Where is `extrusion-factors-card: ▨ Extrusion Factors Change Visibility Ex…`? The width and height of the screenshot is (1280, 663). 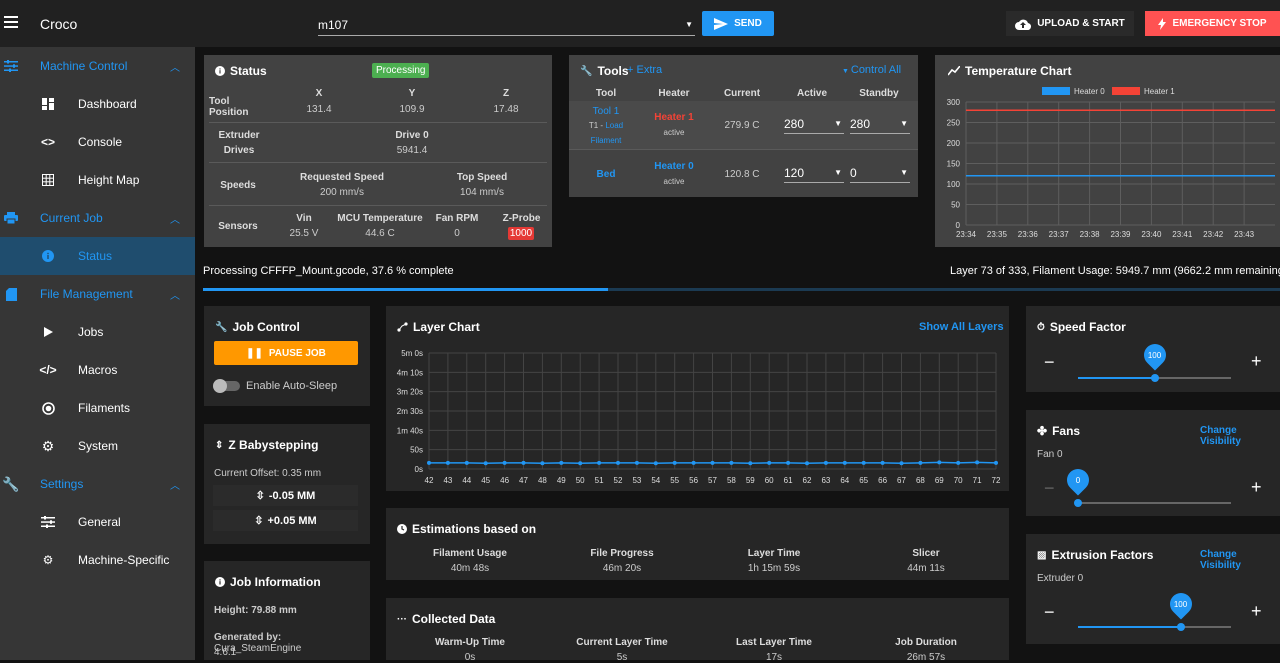 extrusion-factors-card: ▨ Extrusion Factors Change Visibility Ex… is located at coordinates (1153, 589).